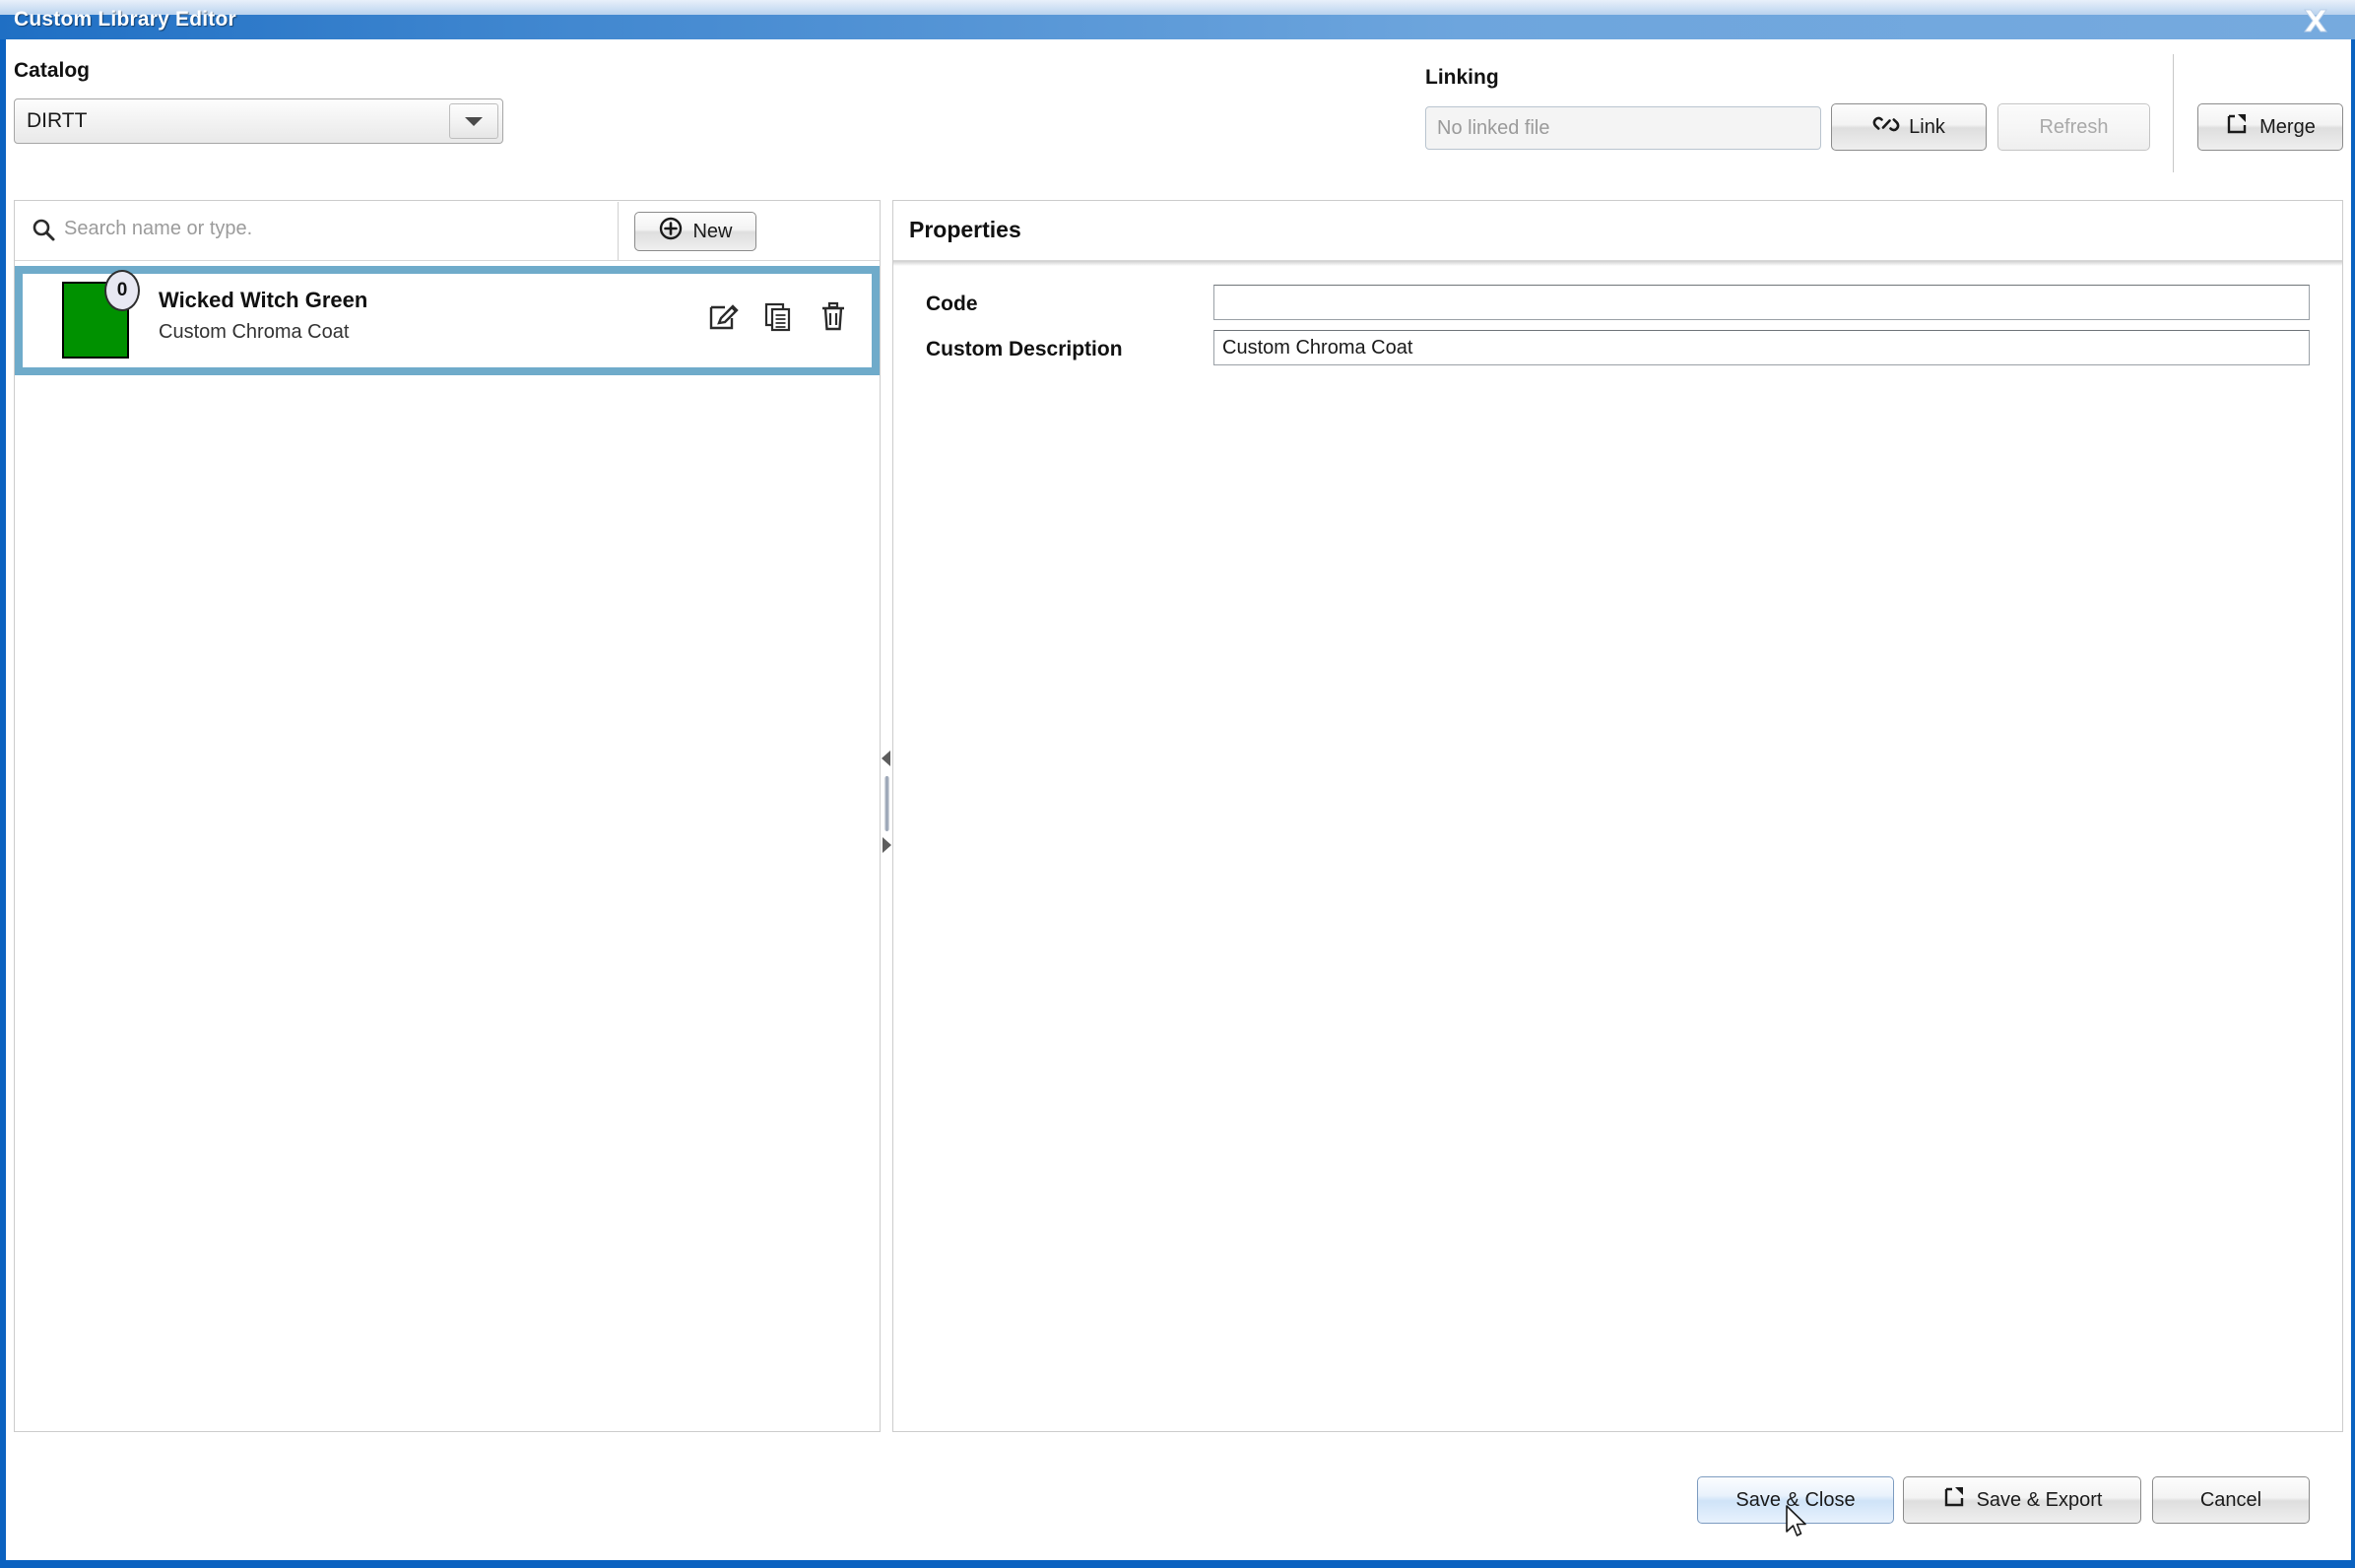 The image size is (2355, 1568). What do you see at coordinates (671, 232) in the screenshot?
I see `plus-circle-icon` at bounding box center [671, 232].